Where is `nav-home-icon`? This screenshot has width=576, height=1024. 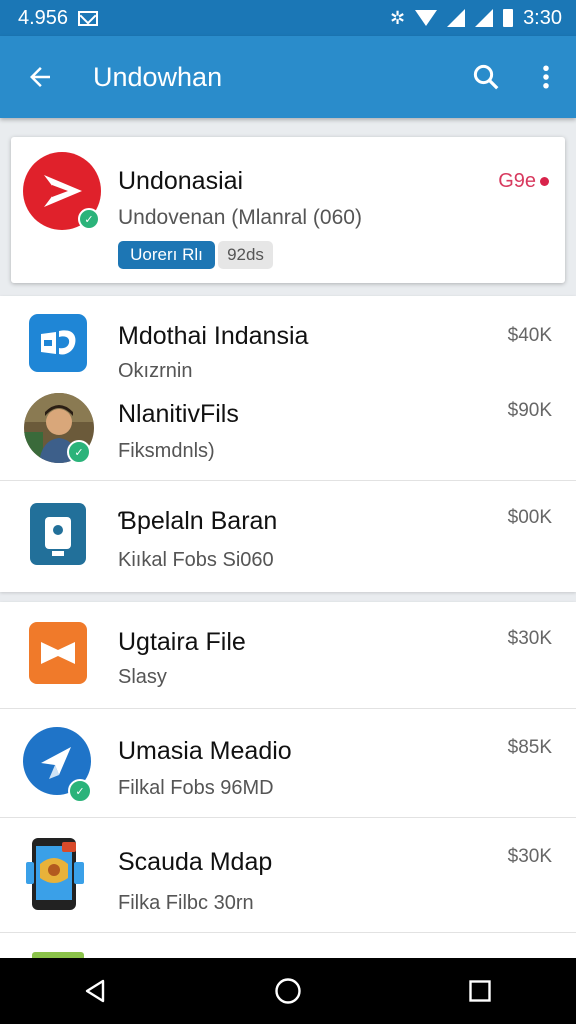
nav-home-icon is located at coordinates (288, 991).